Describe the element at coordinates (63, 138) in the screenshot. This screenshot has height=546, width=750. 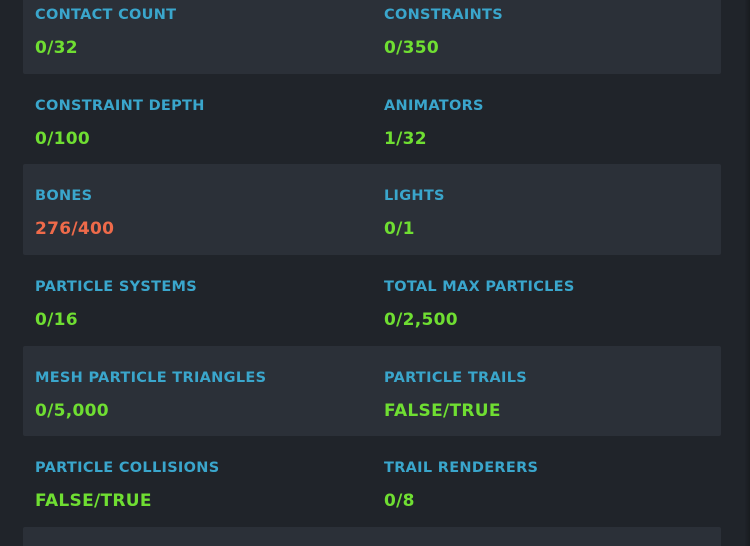
I see `stat-value: 0/100` at that location.